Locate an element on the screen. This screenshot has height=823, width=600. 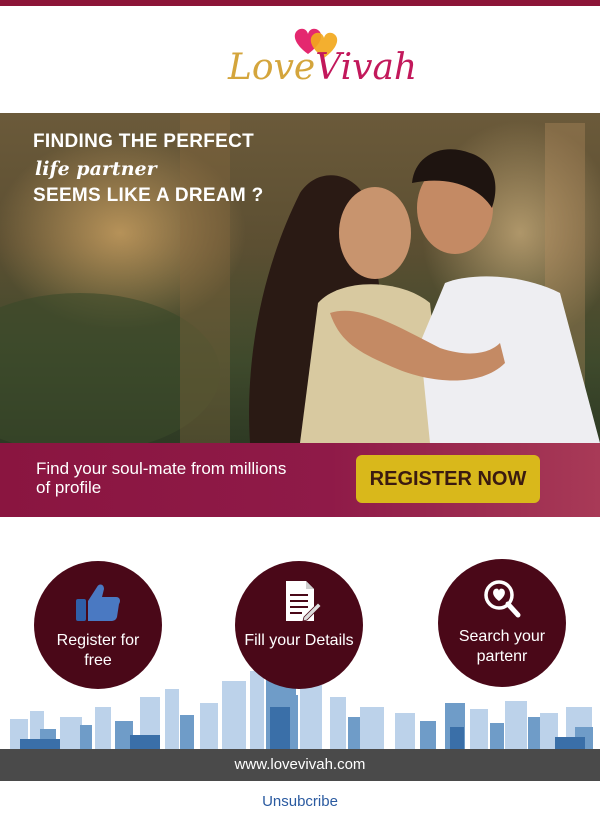
hero-line-2: life partner is located at coordinates (96, 169).